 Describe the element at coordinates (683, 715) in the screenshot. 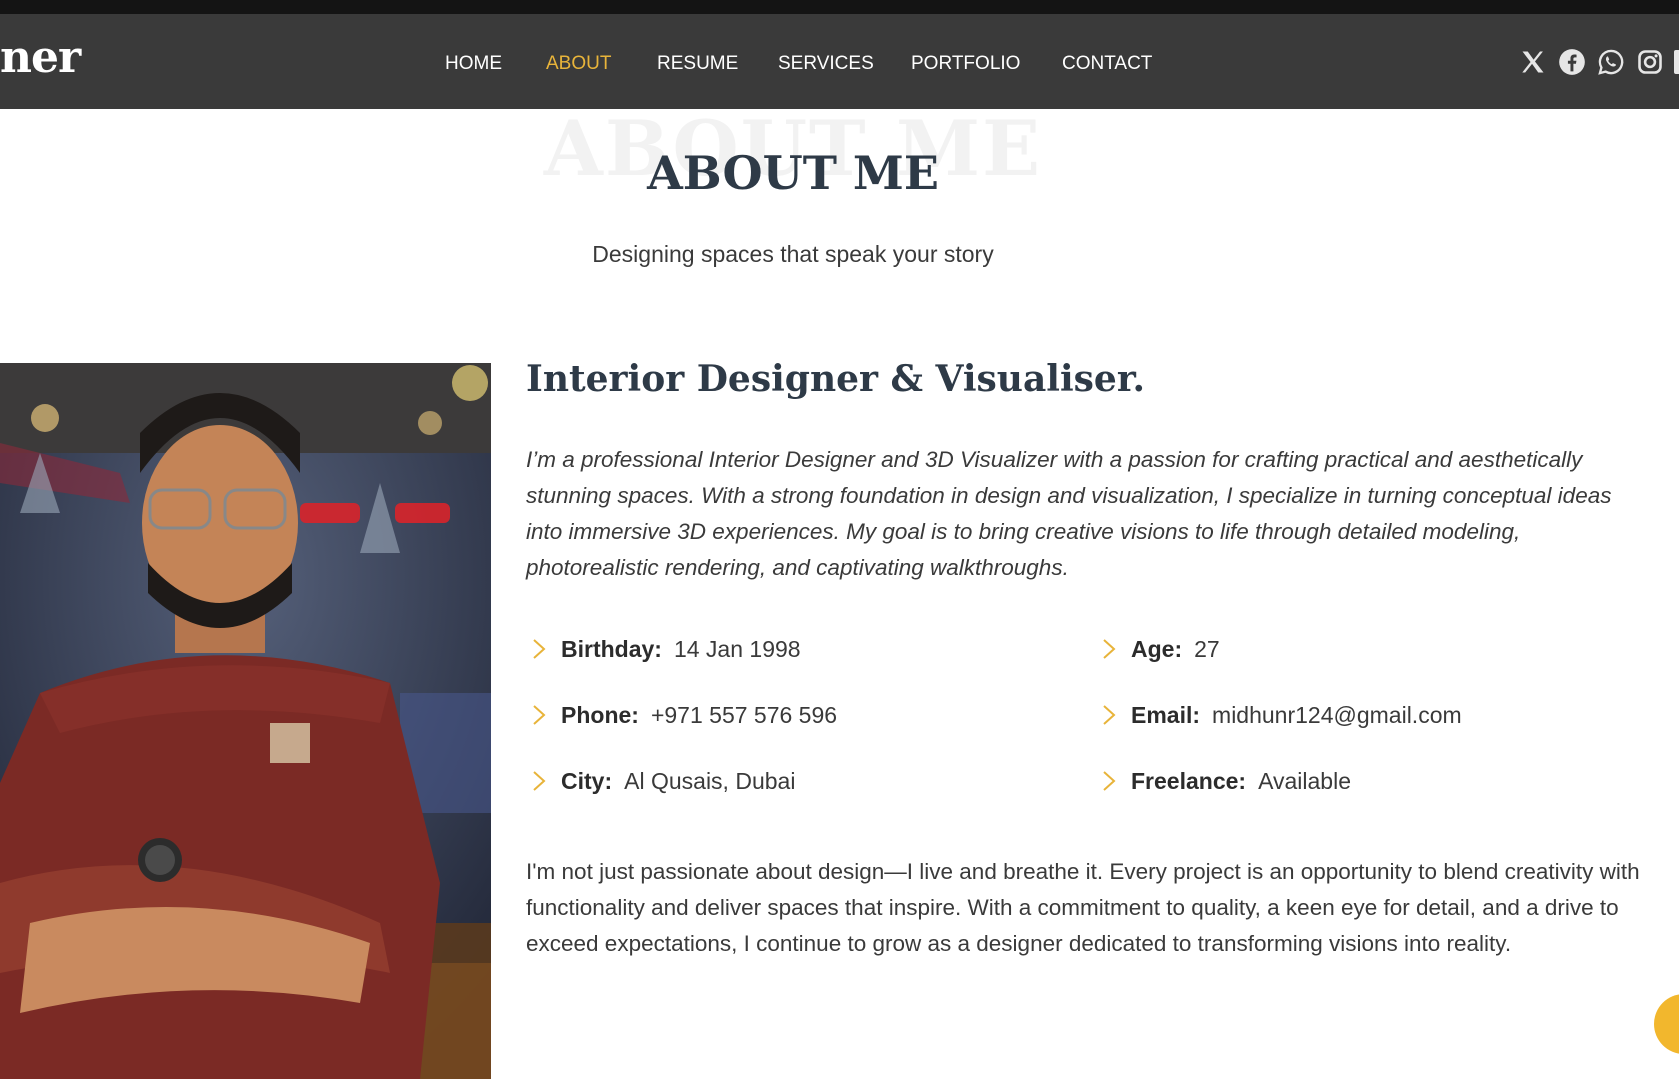

I see `info-phone: Phone: +971 557 576 596` at that location.